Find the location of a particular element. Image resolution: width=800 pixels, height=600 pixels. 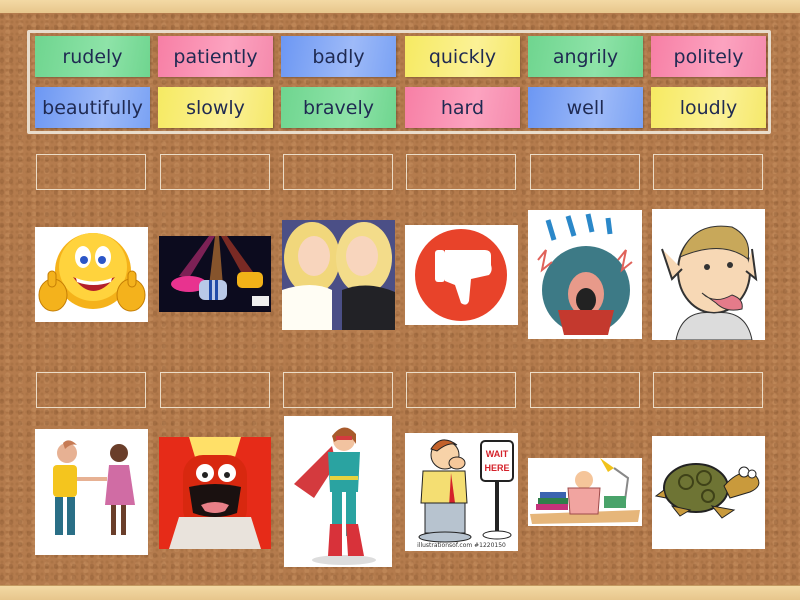

boy-sticking-tongue-out-image is located at coordinates (708, 274).